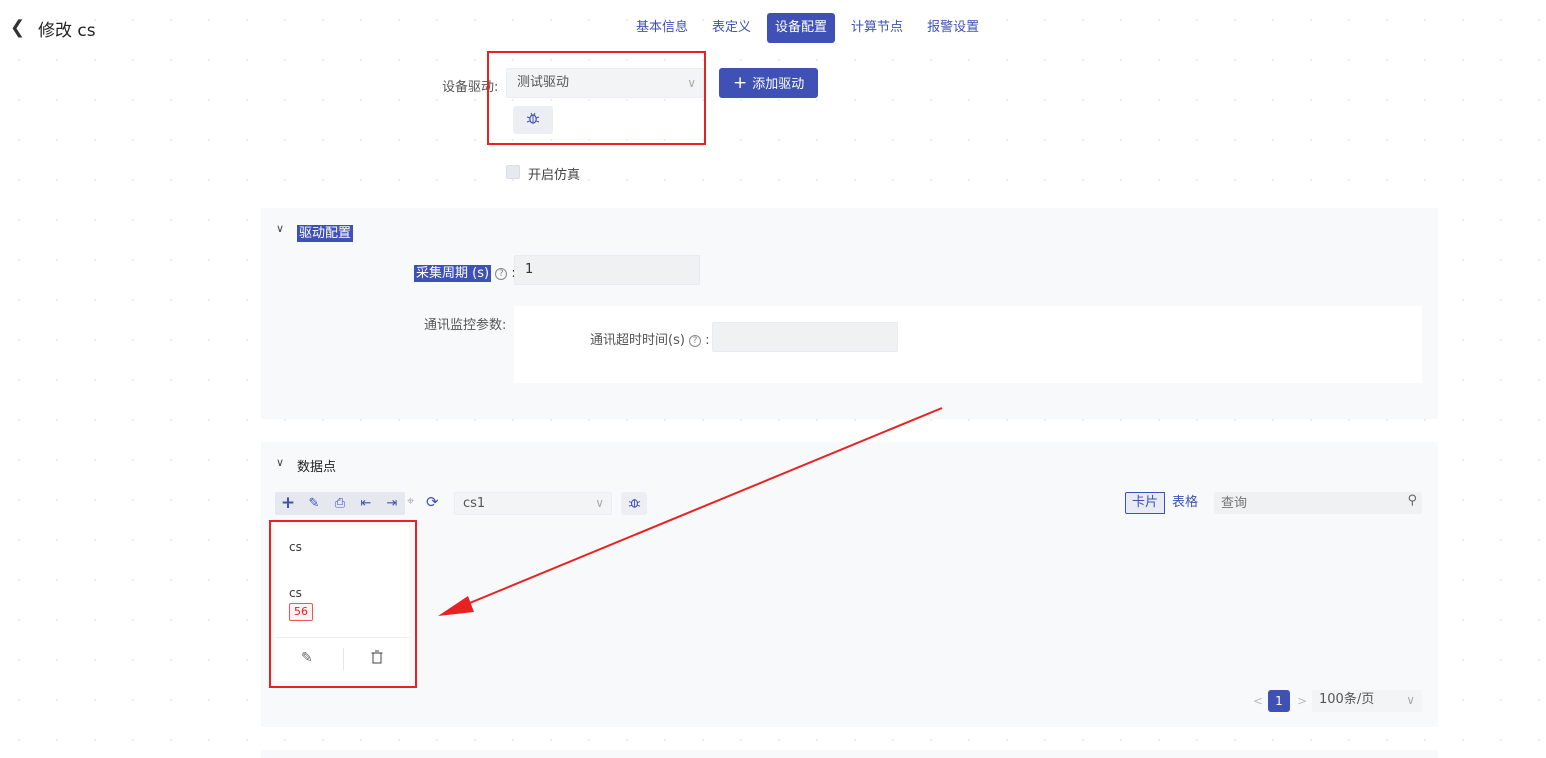 The width and height of the screenshot is (1546, 758). Describe the element at coordinates (690, 511) in the screenshot. I see `annotation-arrow` at that location.